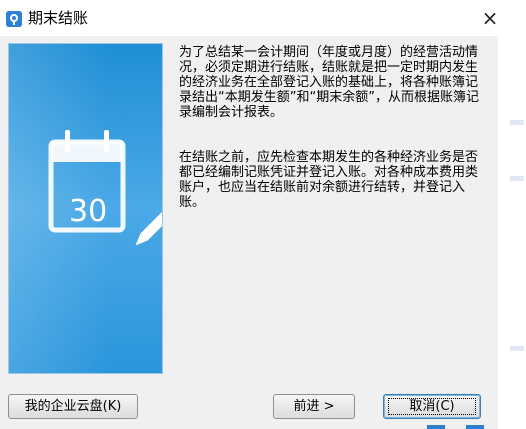 The height and width of the screenshot is (429, 526). Describe the element at coordinates (73, 406) in the screenshot. I see `enterprise-cloud-disk-button: 我的企业云盘(K)` at that location.